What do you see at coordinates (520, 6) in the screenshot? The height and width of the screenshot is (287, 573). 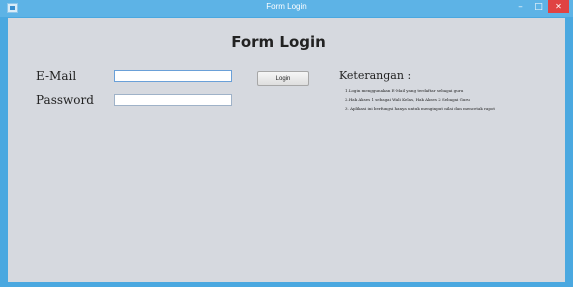 I see `minimize-button: –` at bounding box center [520, 6].